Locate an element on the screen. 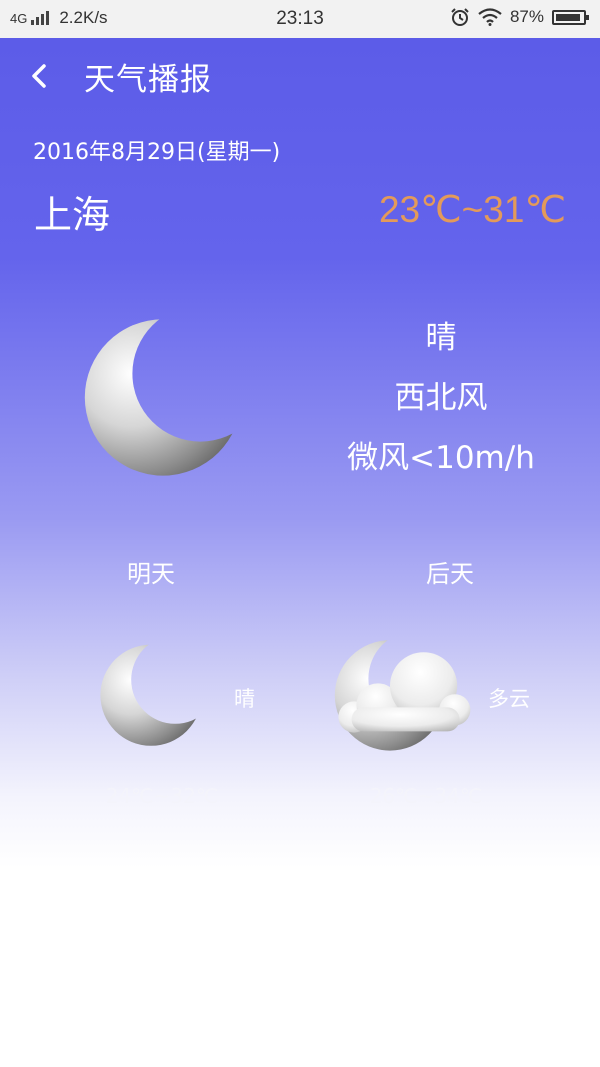  today-wind-direction: 西北风 is located at coordinates (441, 398).